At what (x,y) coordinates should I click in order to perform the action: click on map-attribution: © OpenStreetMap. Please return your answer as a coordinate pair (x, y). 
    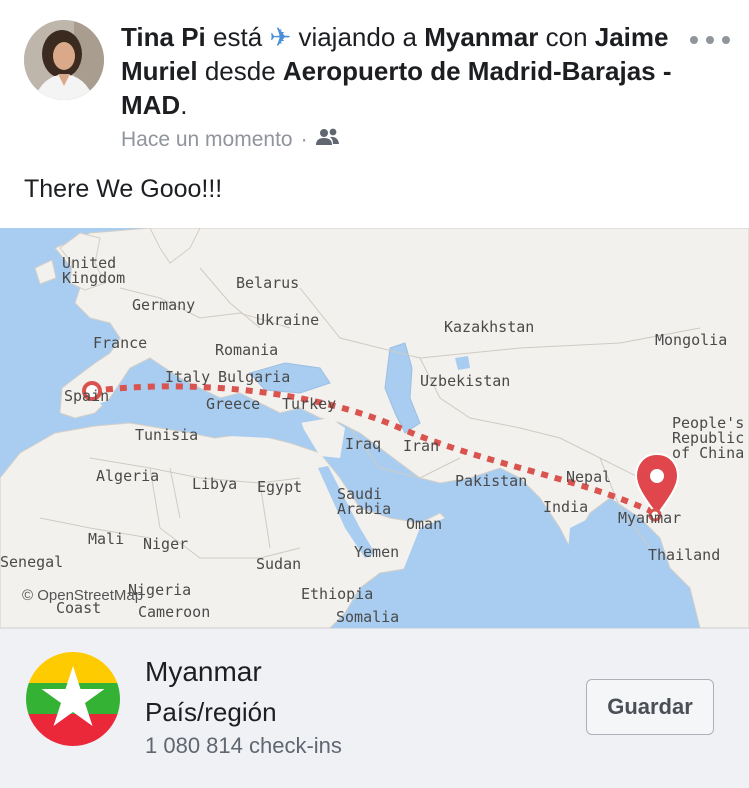
    Looking at the image, I should click on (82, 595).